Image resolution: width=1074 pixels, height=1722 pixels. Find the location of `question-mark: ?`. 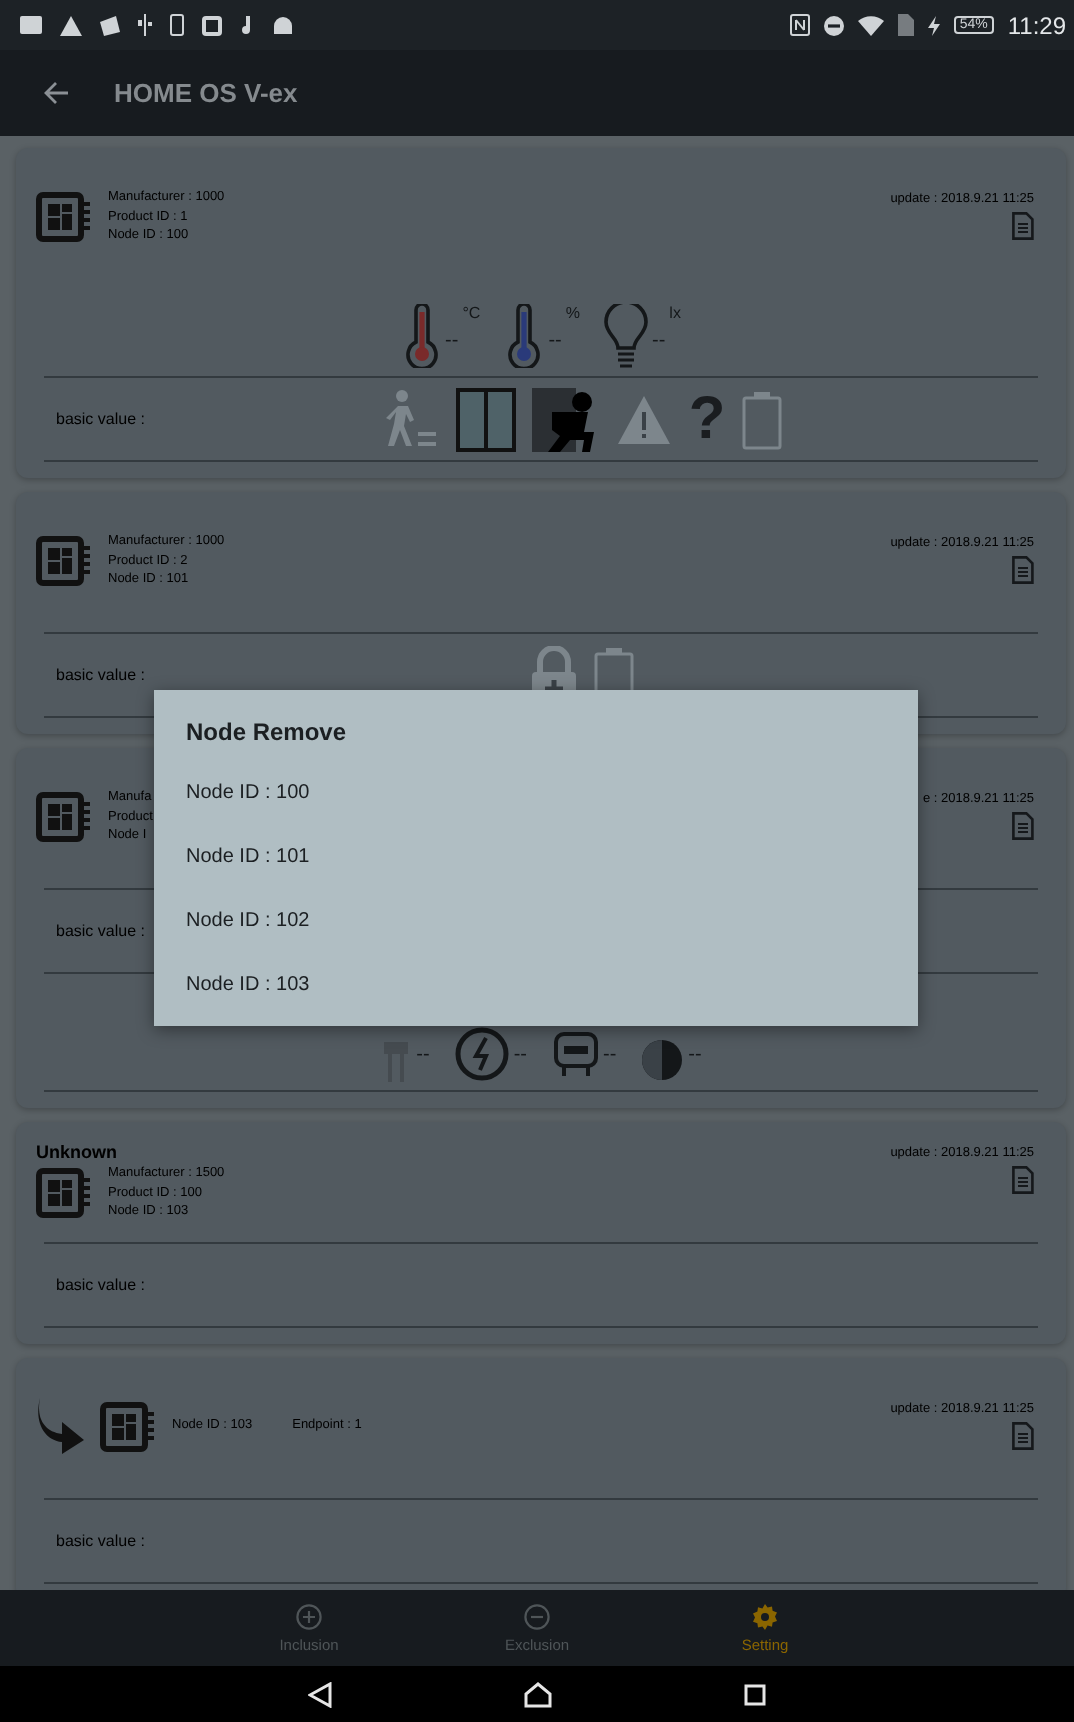

question-mark: ? is located at coordinates (707, 419).